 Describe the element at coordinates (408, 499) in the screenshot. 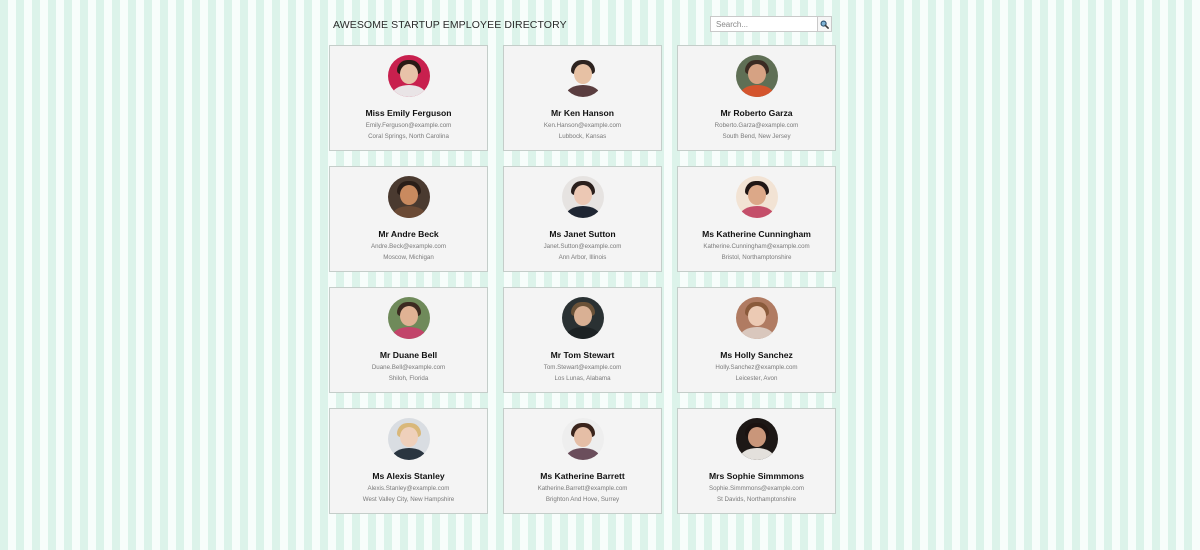

I see `employee-location: West Valley City, New Hampshire` at that location.